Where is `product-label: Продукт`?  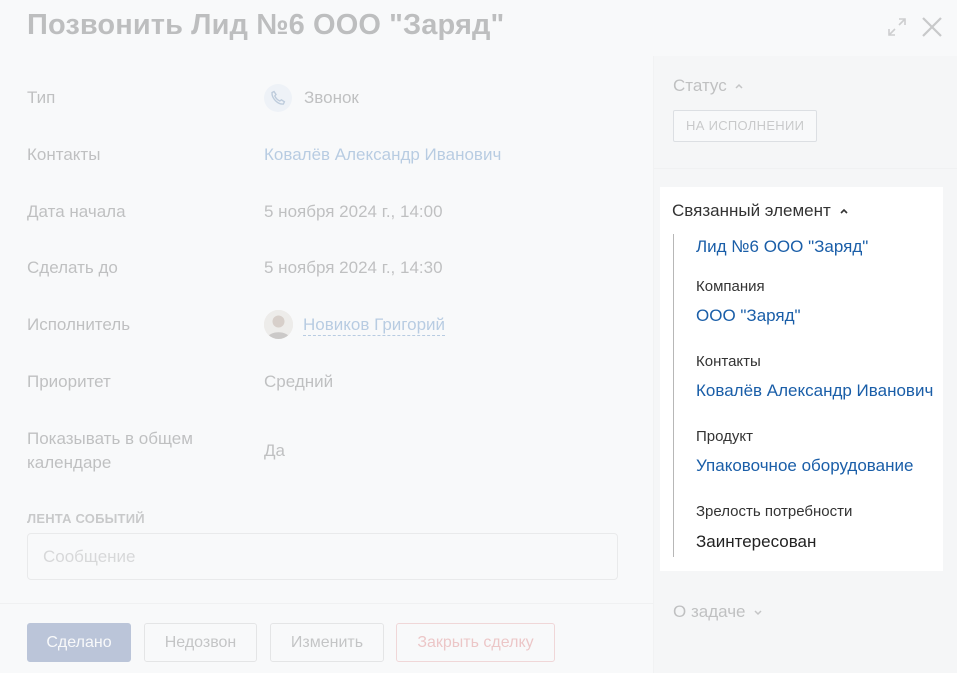
product-label: Продукт is located at coordinates (724, 436).